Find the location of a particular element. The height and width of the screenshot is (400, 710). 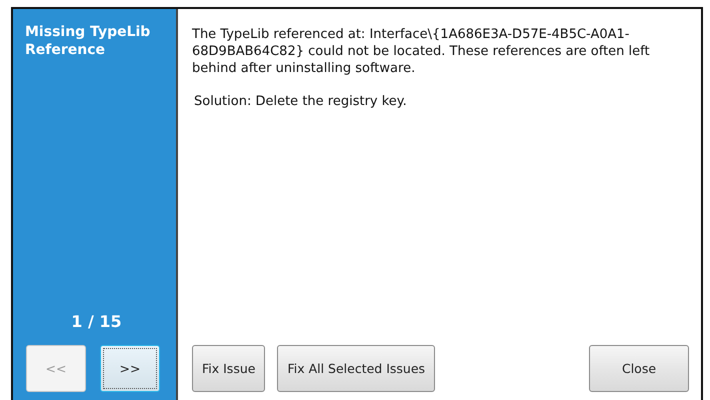

close-button: Close is located at coordinates (639, 368).